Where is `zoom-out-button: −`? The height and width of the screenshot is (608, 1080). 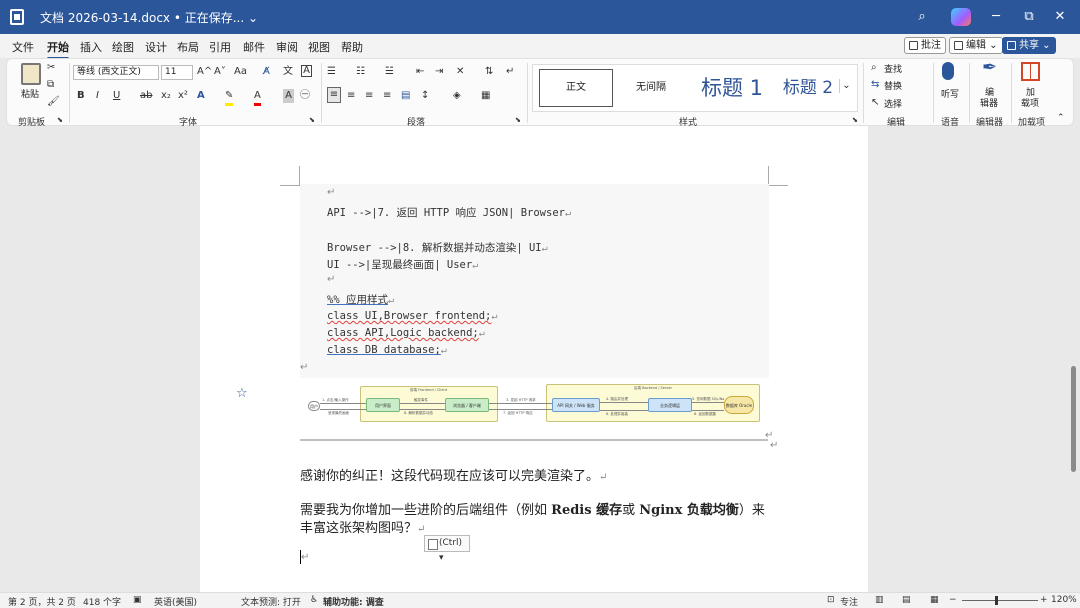
zoom-out-button: − is located at coordinates (953, 600).